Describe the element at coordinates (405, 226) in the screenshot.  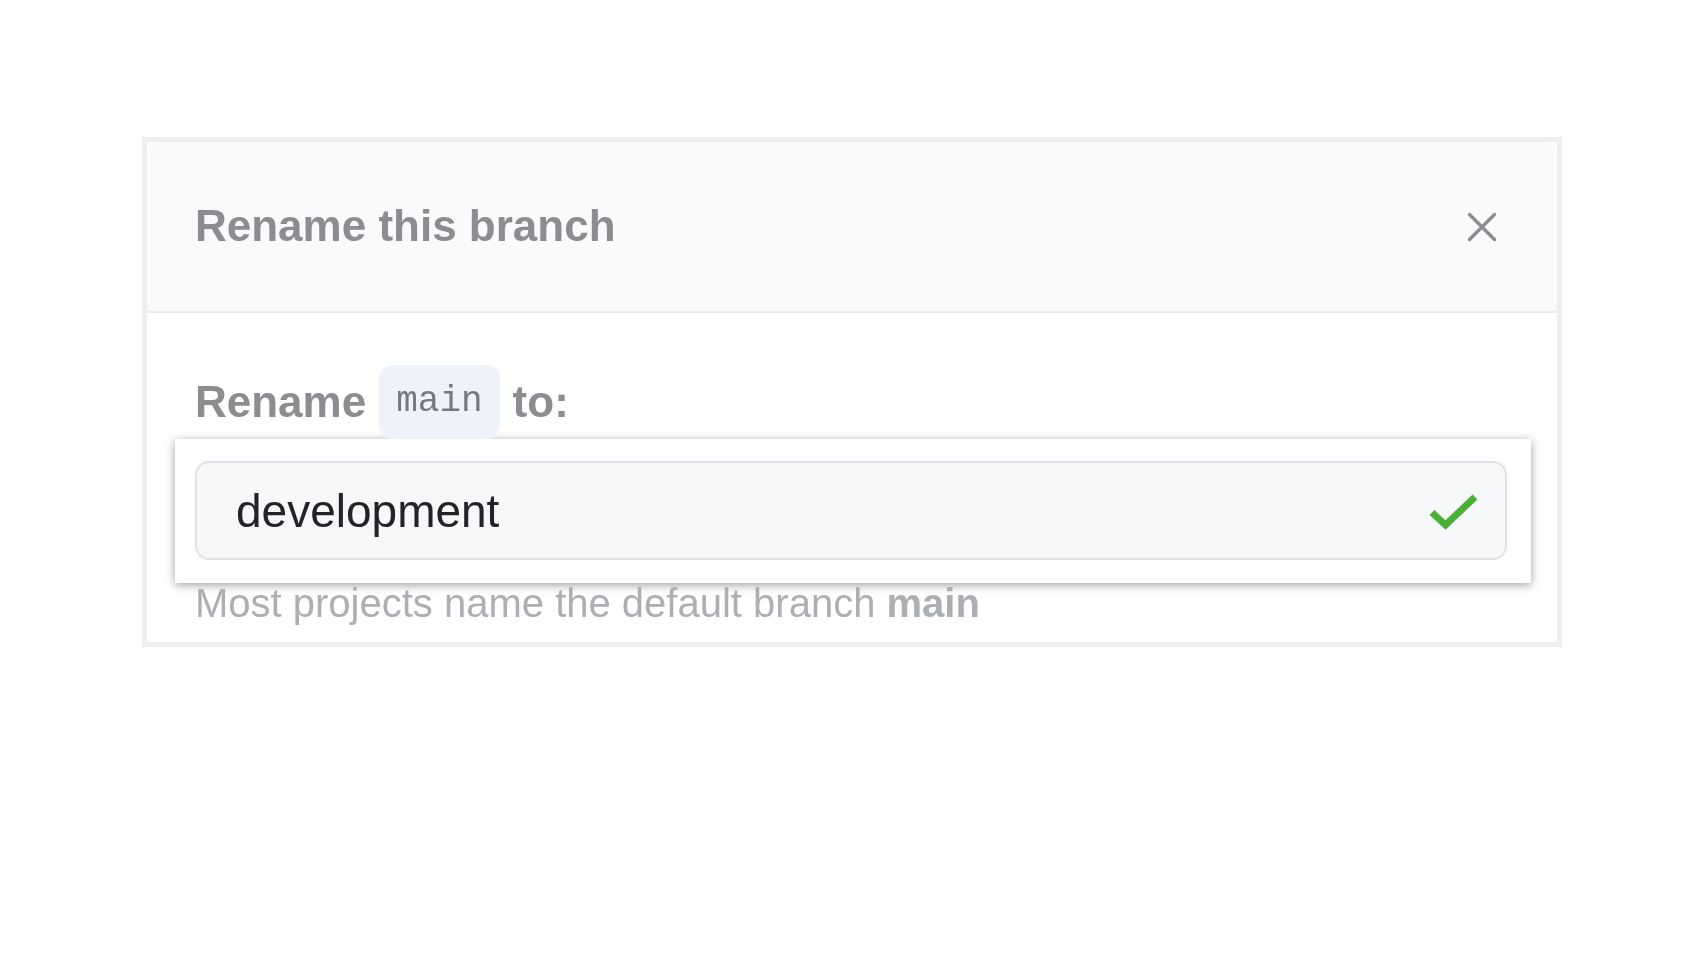
I see `dialog-title: Rename this branch` at that location.